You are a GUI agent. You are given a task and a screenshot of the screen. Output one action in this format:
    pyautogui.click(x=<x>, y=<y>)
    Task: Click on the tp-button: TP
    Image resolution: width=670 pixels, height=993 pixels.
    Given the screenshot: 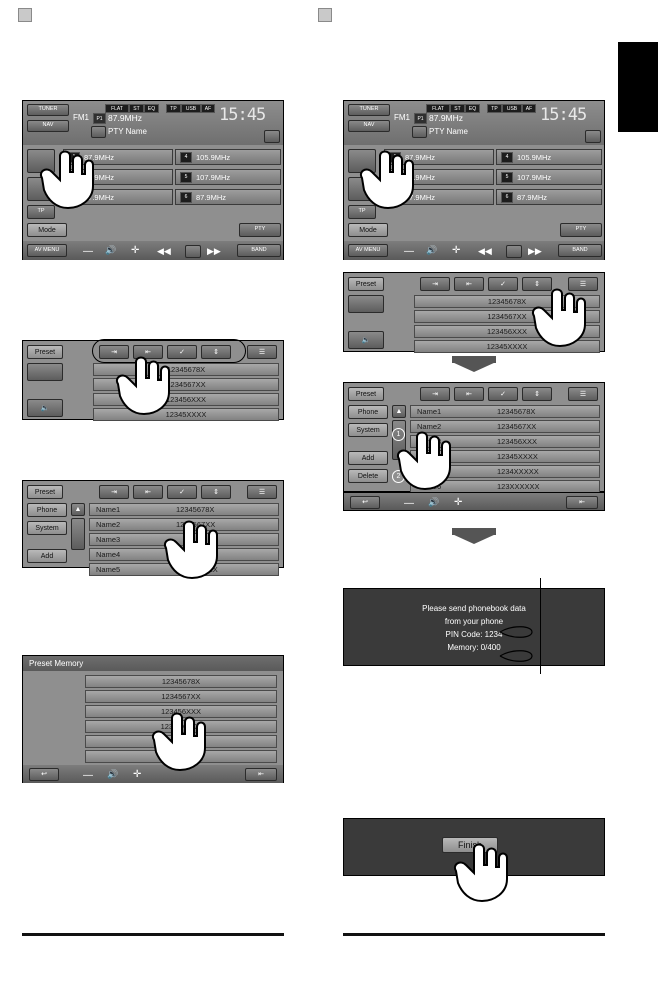 What is the action you would take?
    pyautogui.click(x=362, y=212)
    